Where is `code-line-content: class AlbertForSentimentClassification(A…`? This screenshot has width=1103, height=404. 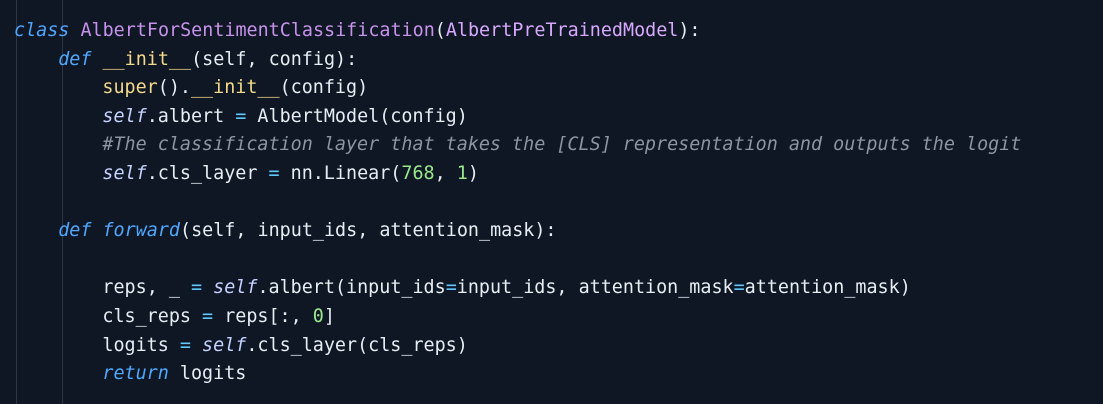 code-line-content: class AlbertForSentimentClassification(A… is located at coordinates (357, 31).